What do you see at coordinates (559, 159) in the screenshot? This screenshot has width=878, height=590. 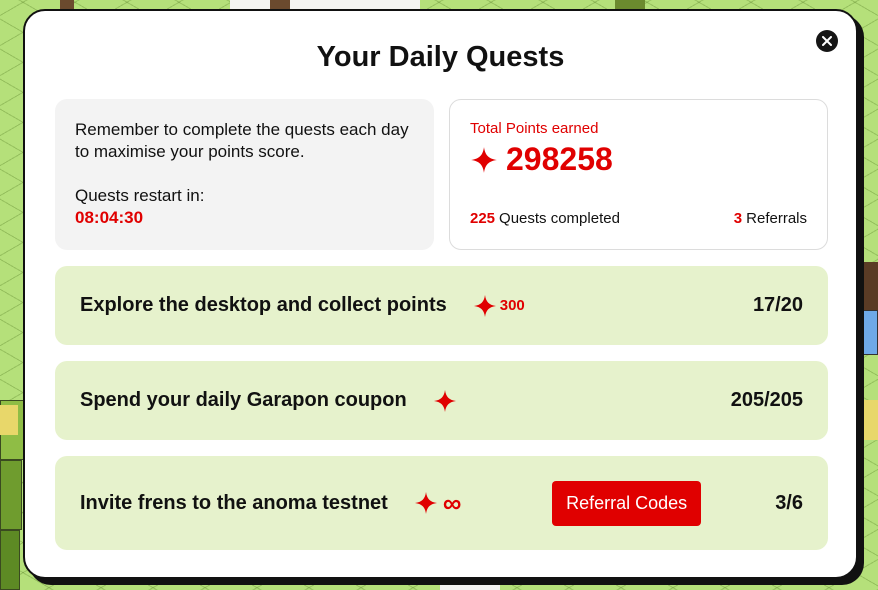 I see `points-total: 298258` at bounding box center [559, 159].